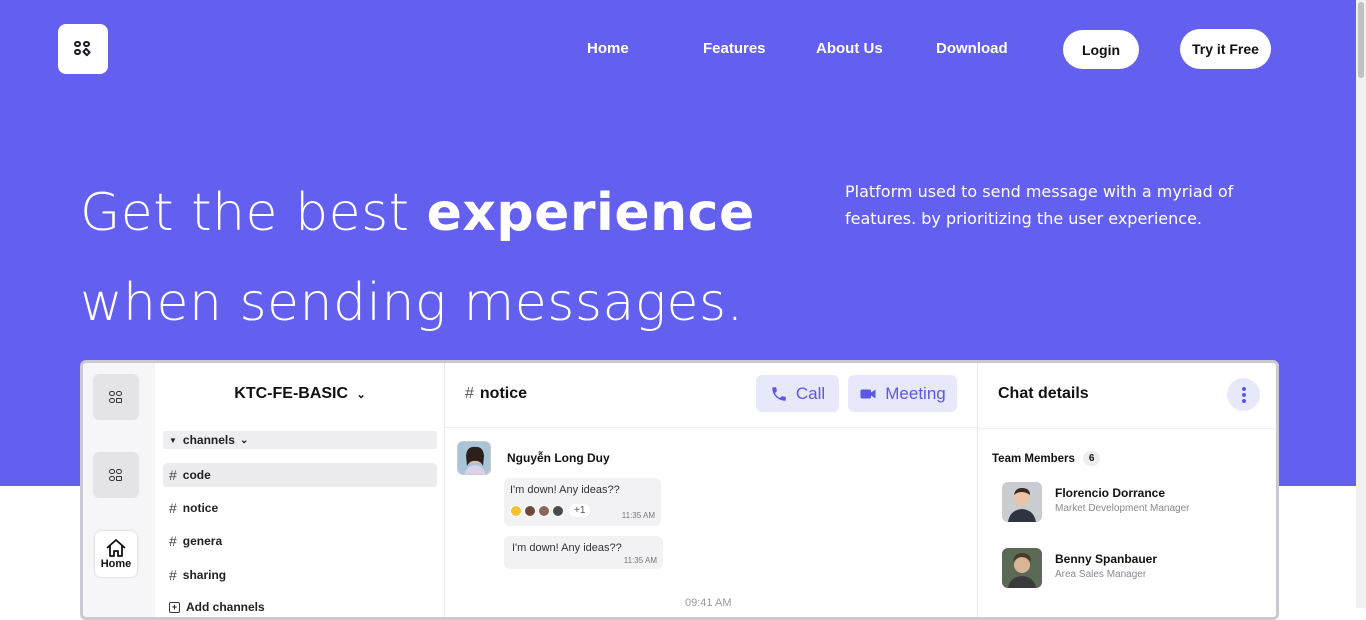 The height and width of the screenshot is (620, 1366). I want to click on plus-square-icon: +, so click(174, 607).